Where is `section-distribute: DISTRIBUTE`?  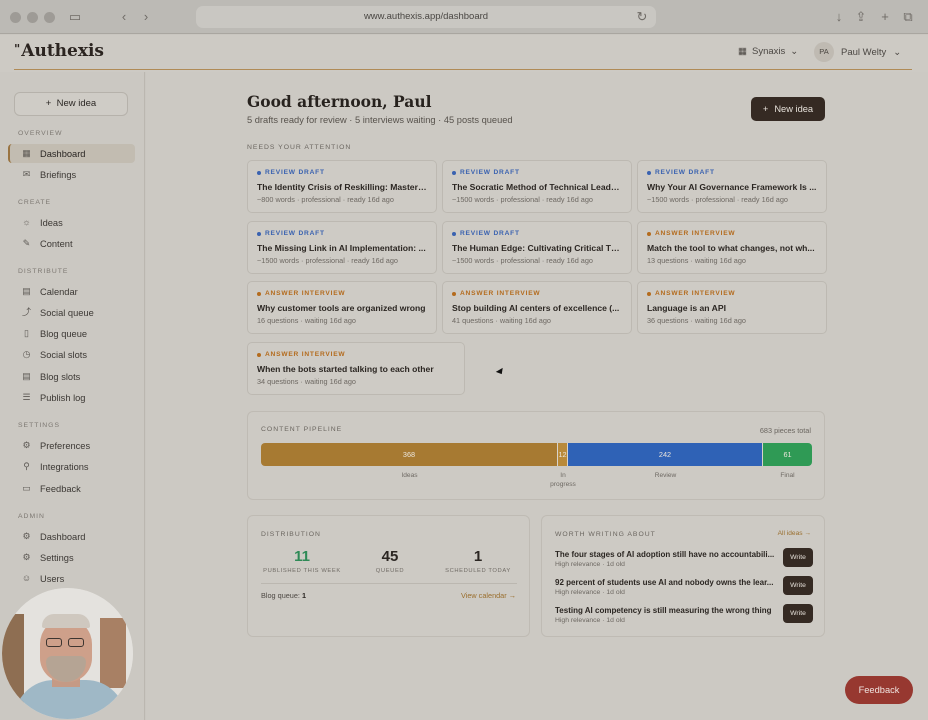 section-distribute: DISTRIBUTE is located at coordinates (43, 271).